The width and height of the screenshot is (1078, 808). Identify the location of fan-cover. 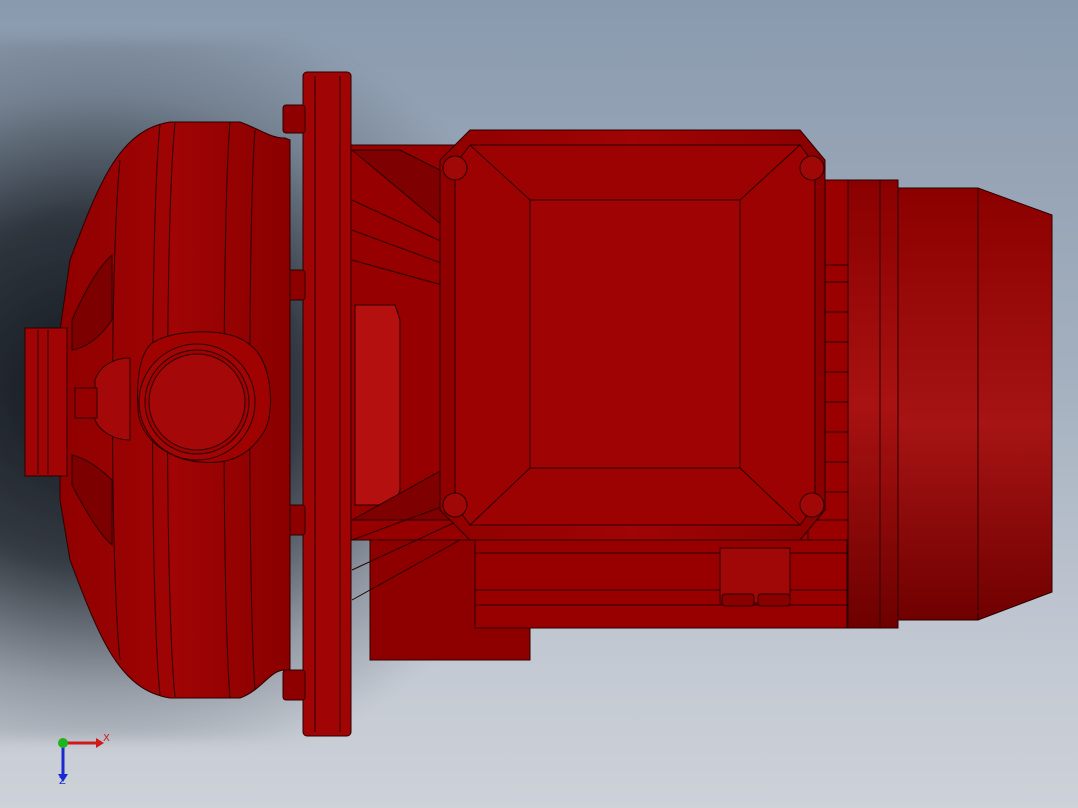
(950, 404).